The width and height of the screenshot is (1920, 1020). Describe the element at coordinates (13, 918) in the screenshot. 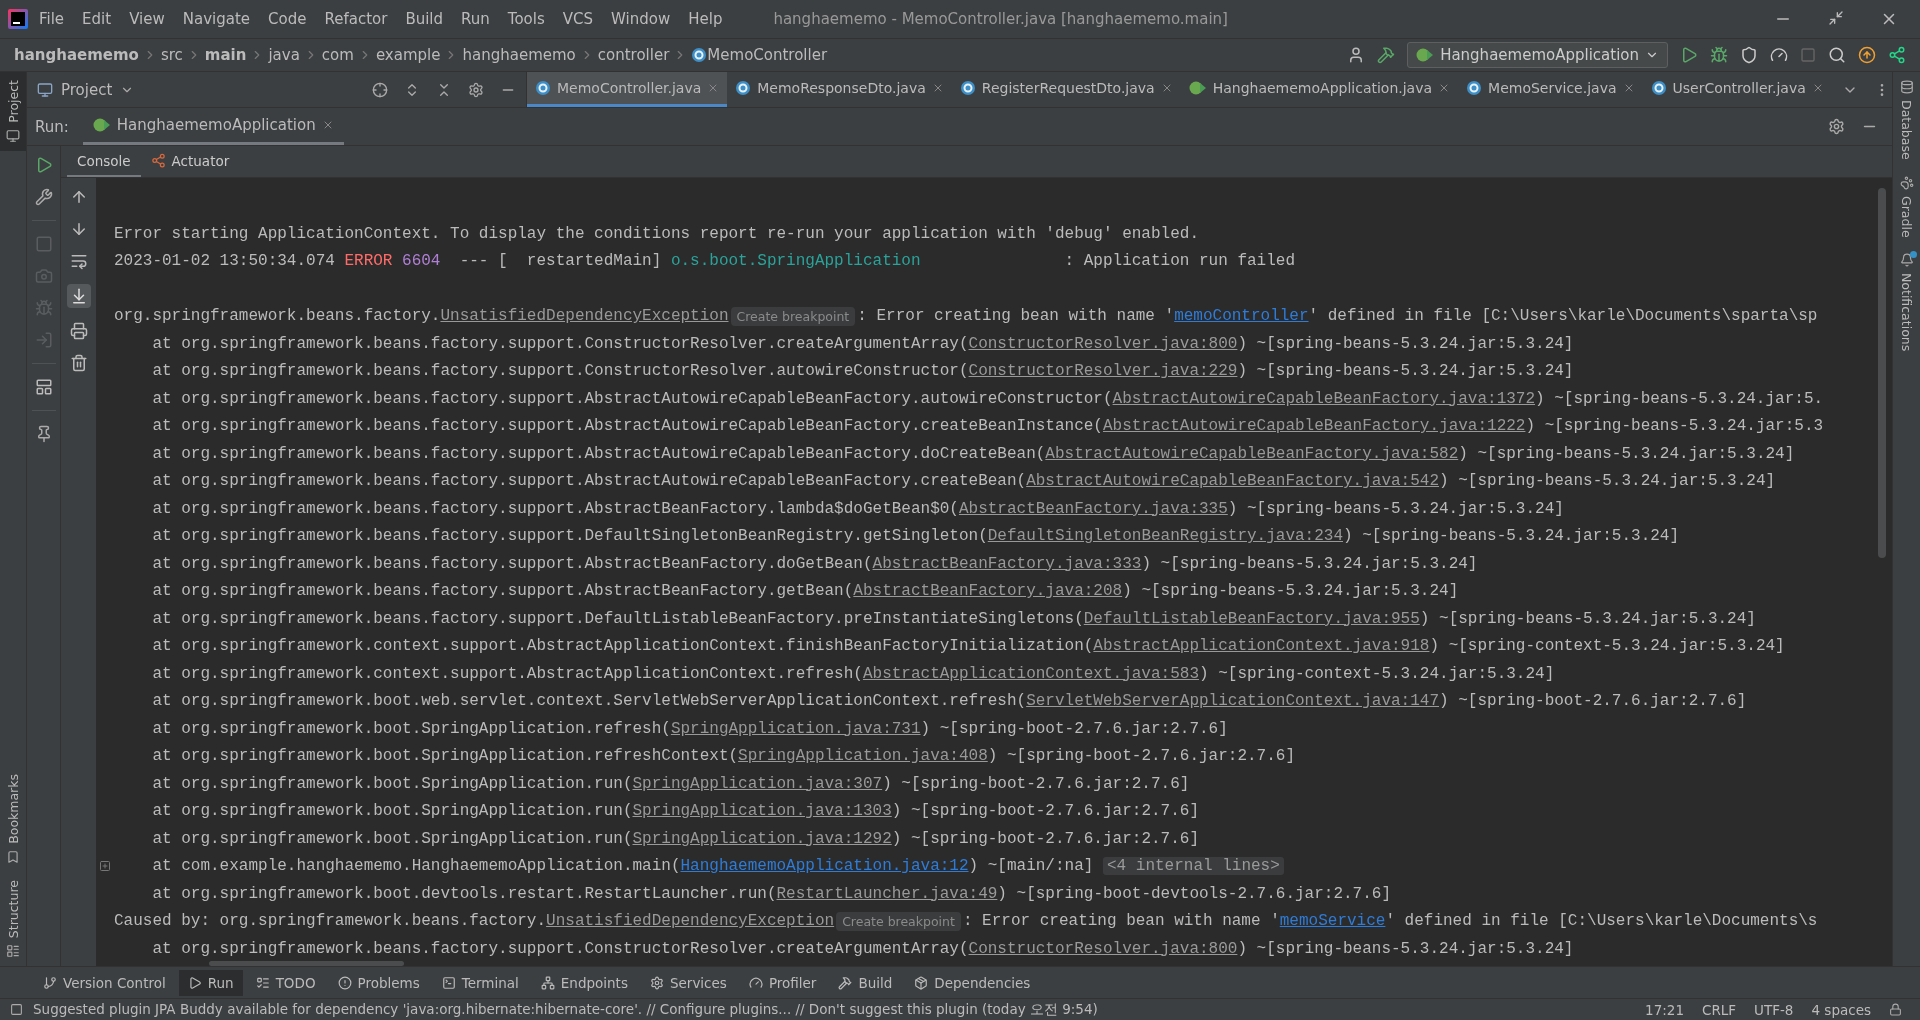

I see `tool-window-button: Structure` at that location.